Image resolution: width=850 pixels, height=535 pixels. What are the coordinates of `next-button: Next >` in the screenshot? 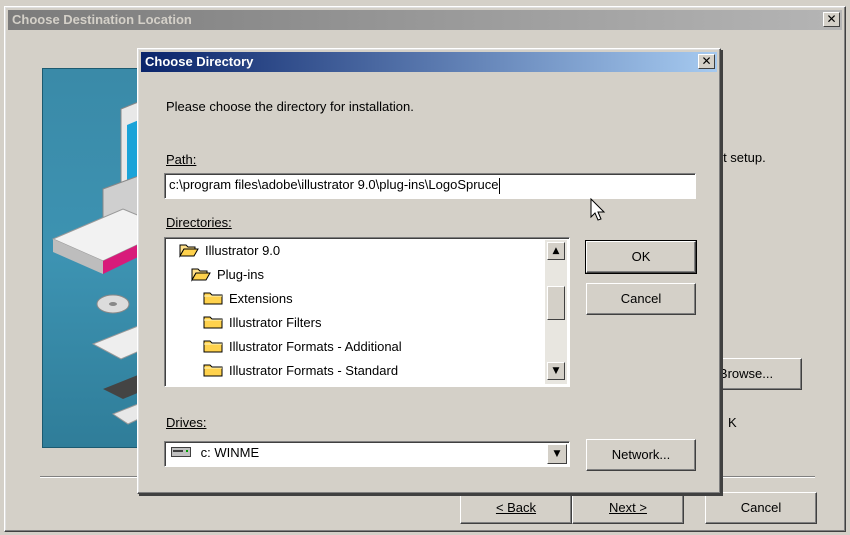 It's located at (628, 508).